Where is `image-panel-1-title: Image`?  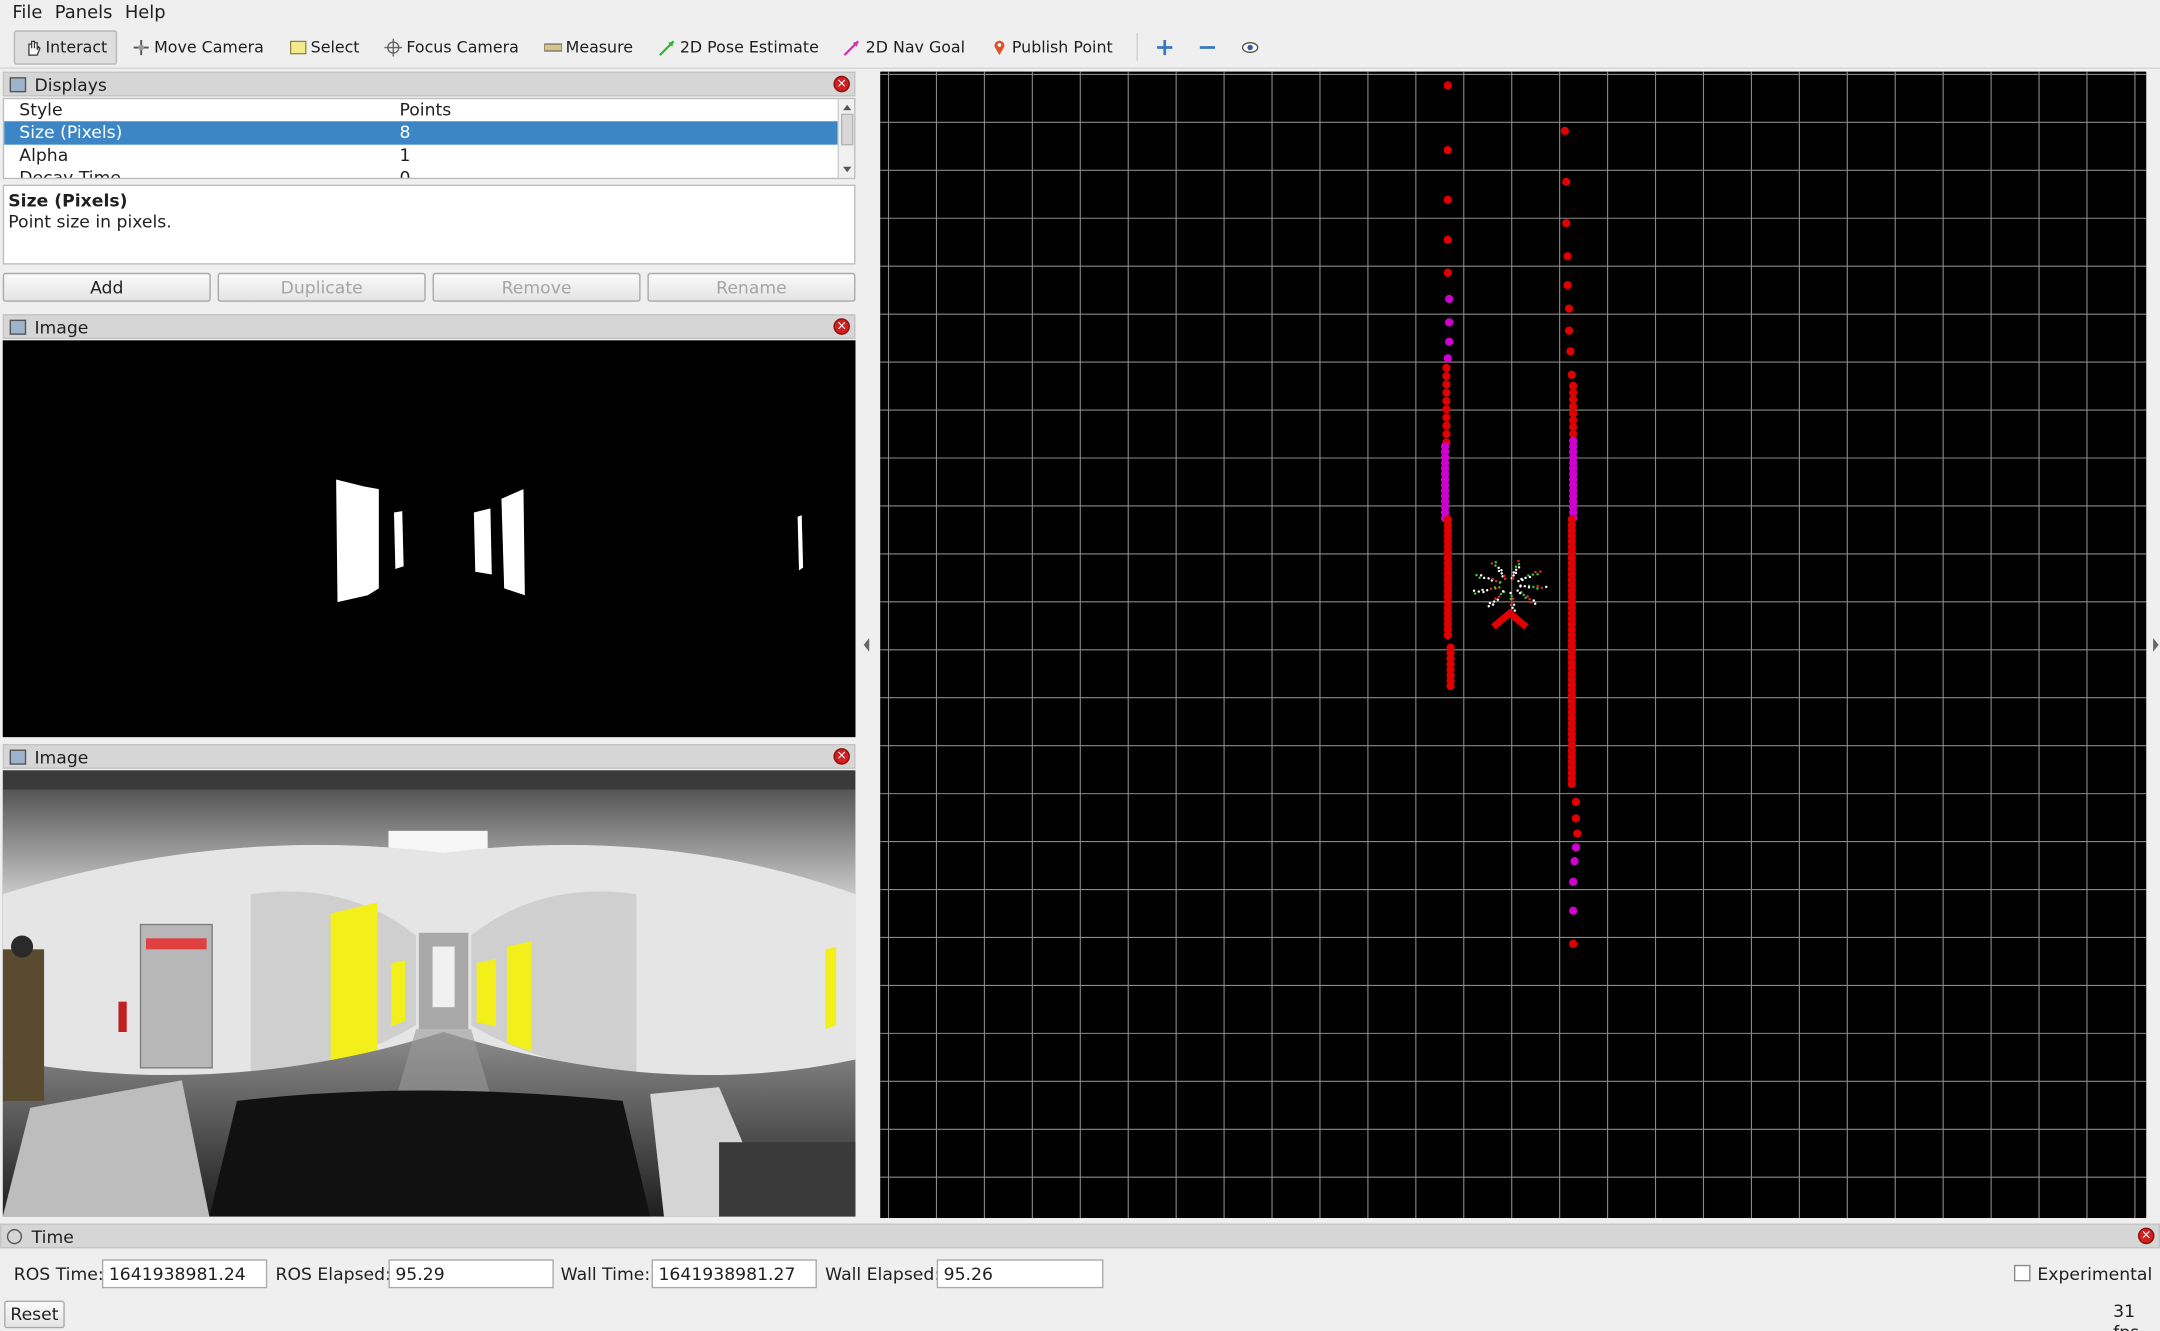 image-panel-1-title: Image is located at coordinates (61, 326).